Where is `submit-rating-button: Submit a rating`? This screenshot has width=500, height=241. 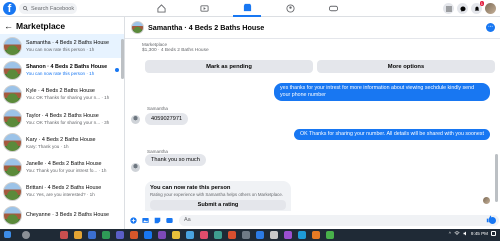 submit-rating-button: Submit a rating is located at coordinates (218, 205).